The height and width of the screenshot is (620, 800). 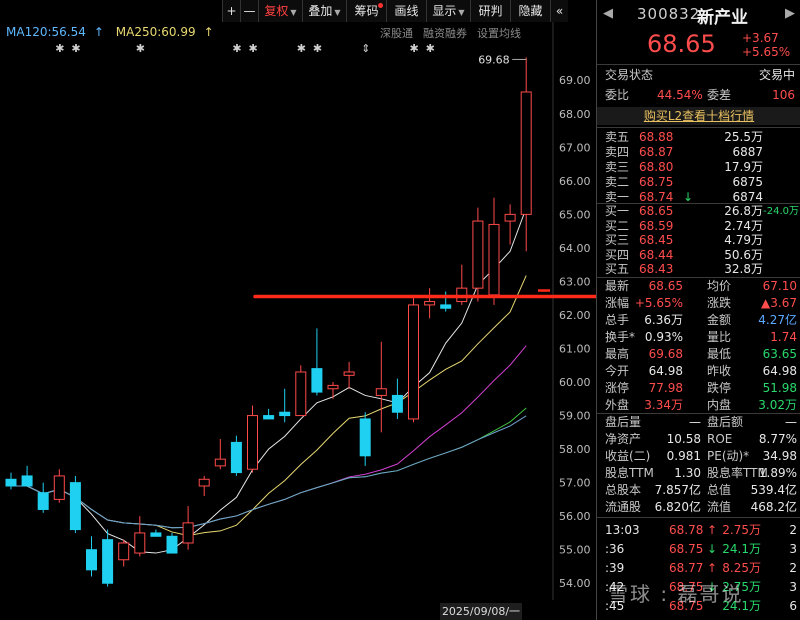 What do you see at coordinates (575, 483) in the screenshot?
I see `y-tick-label: 57.00` at bounding box center [575, 483].